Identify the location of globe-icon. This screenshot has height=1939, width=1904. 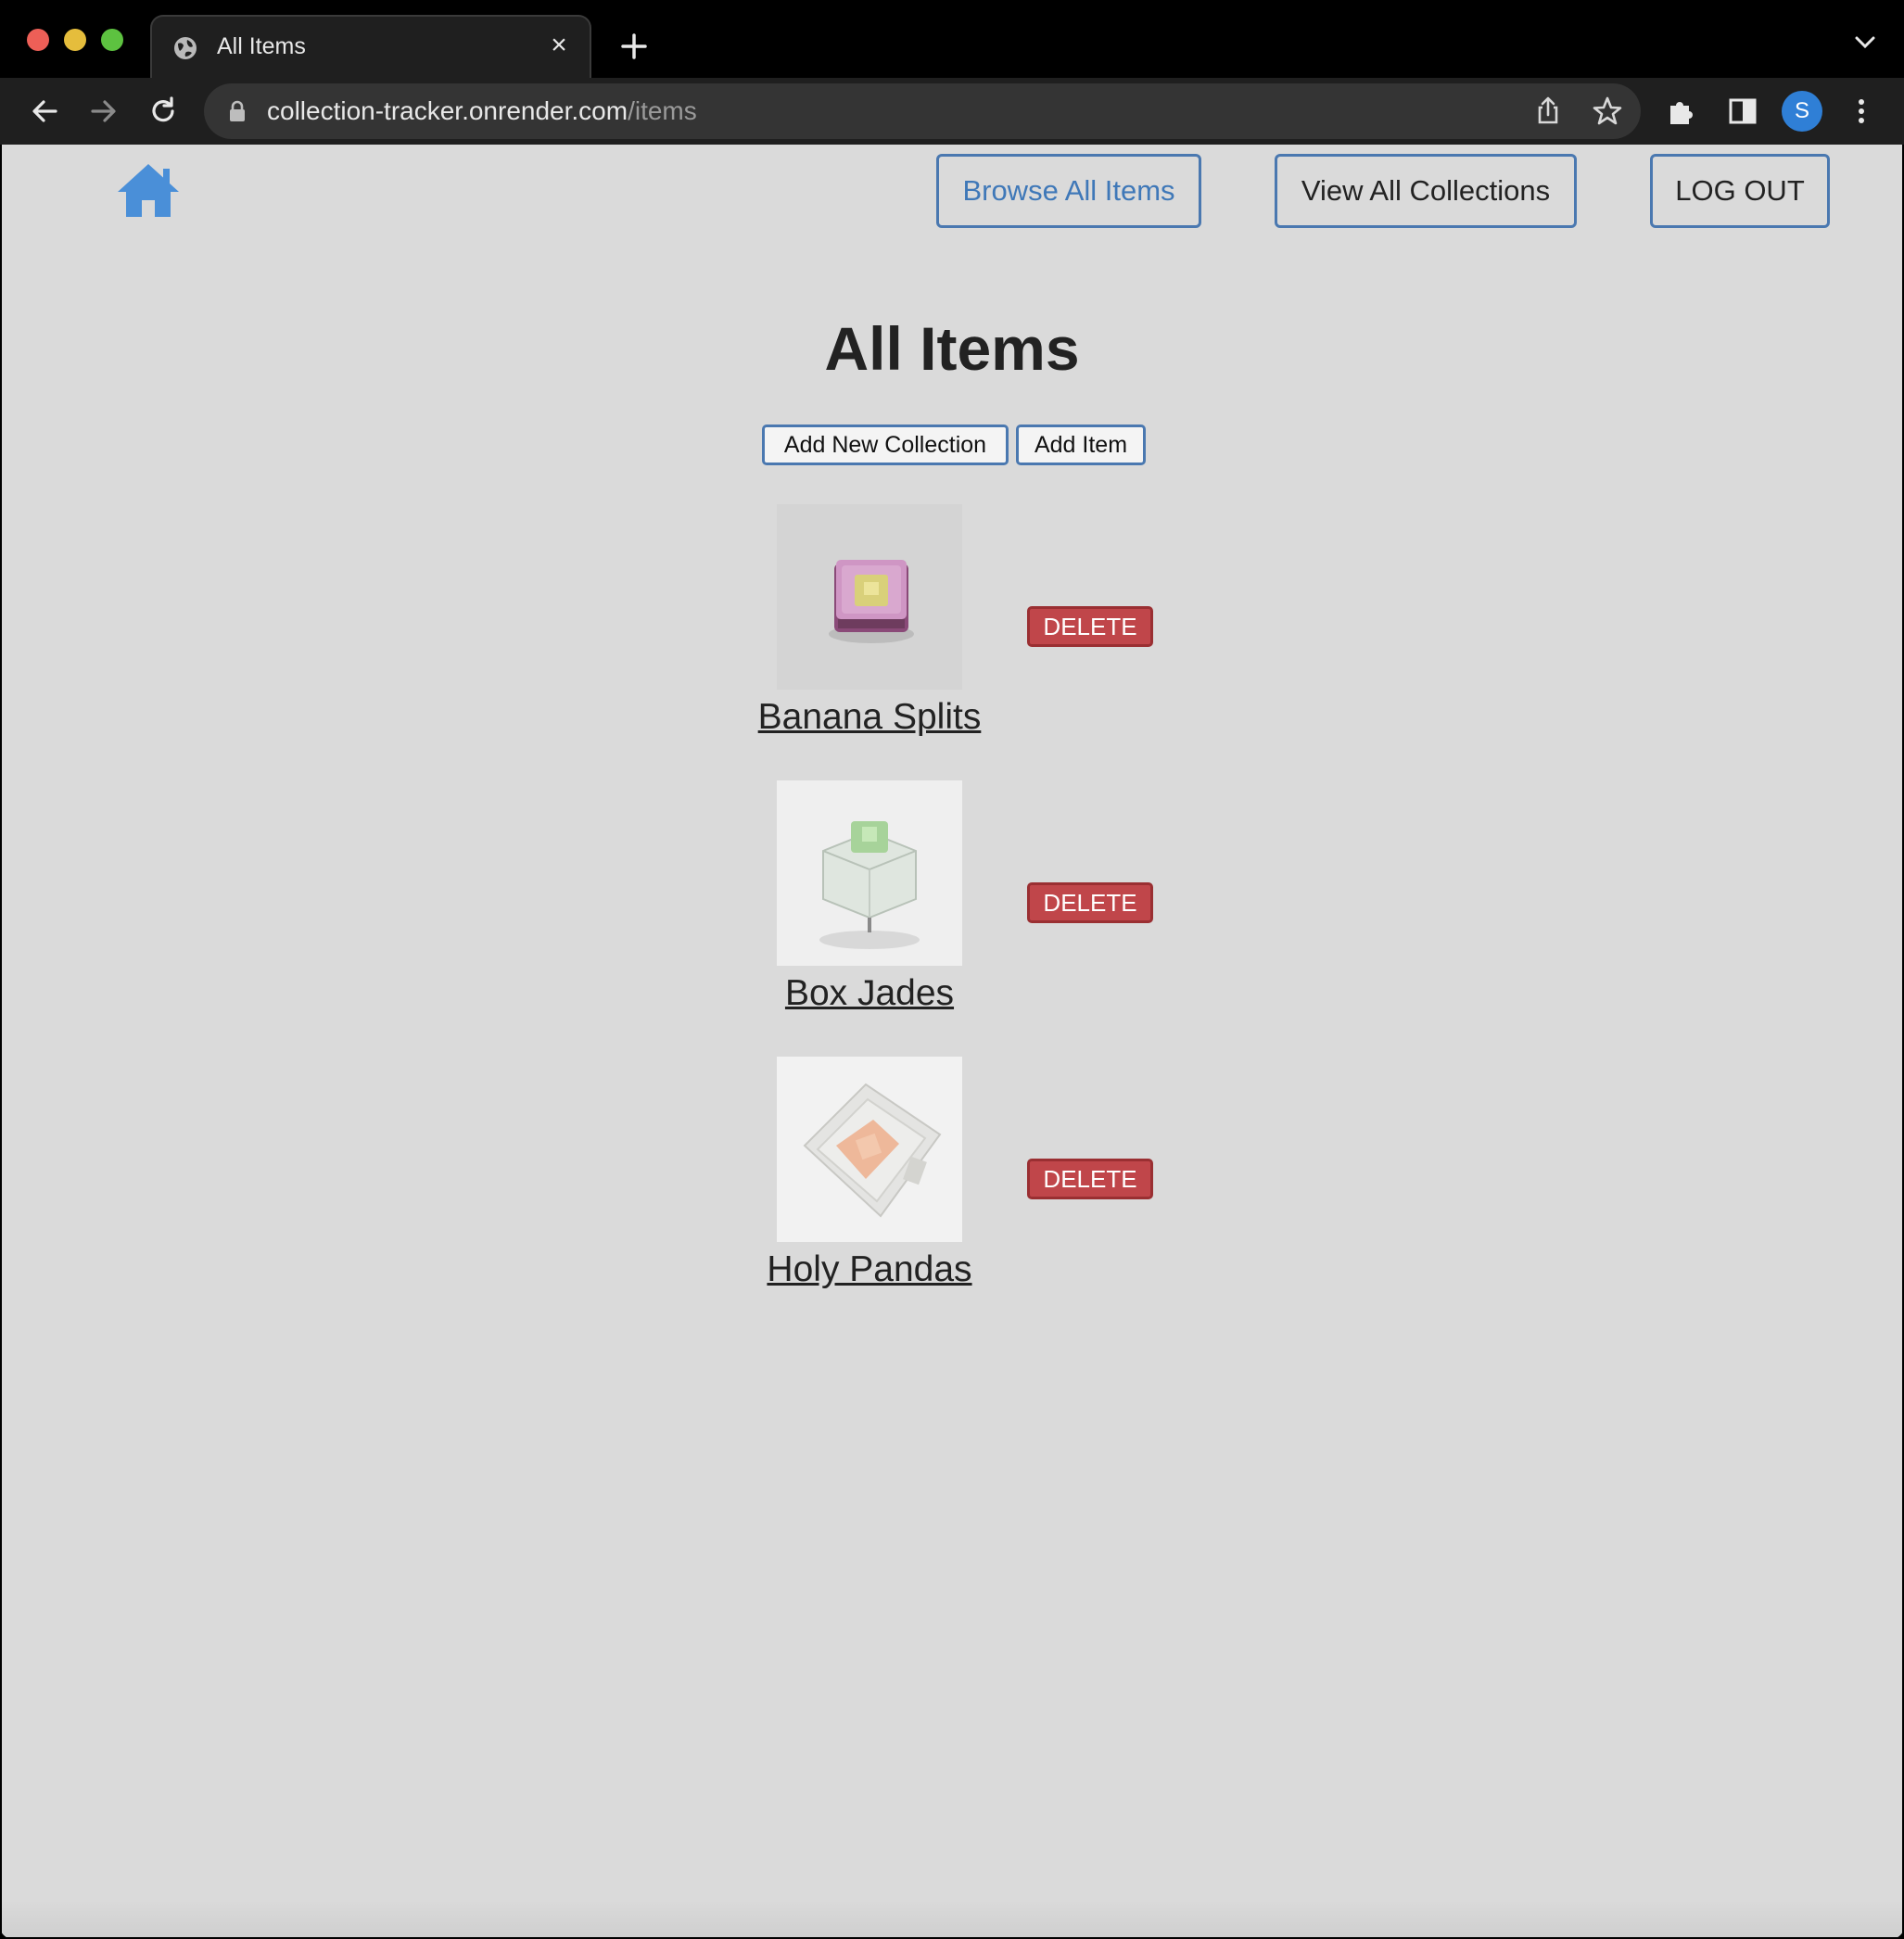
(185, 48).